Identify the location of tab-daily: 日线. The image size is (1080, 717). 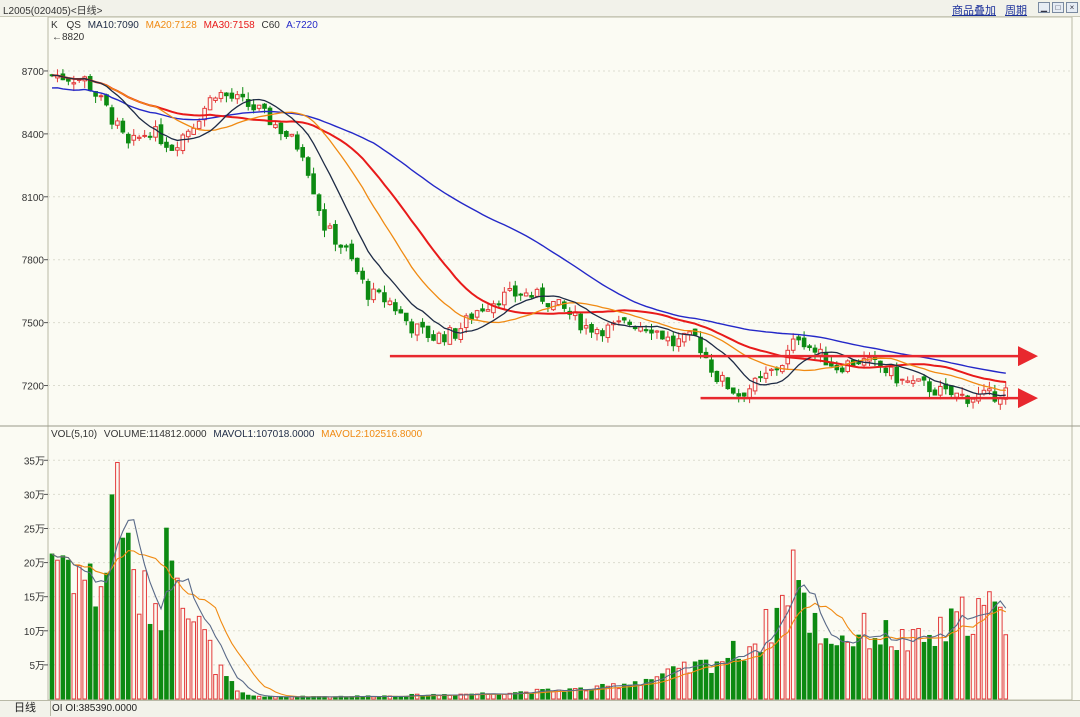
(25, 708).